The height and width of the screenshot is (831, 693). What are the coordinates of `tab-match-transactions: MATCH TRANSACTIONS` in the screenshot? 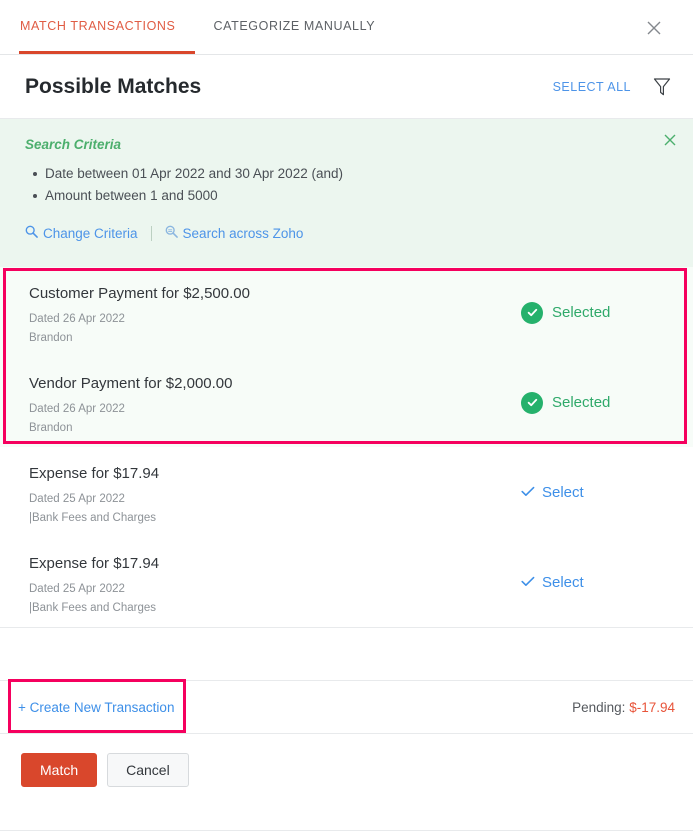 It's located at (107, 27).